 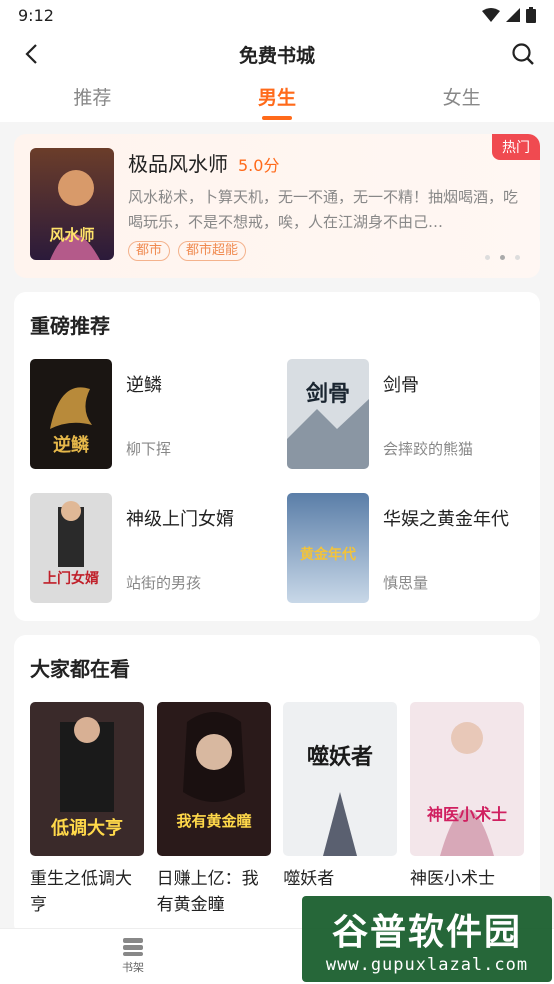 I want to click on book-title: 华娱之黄金年代, so click(x=446, y=519).